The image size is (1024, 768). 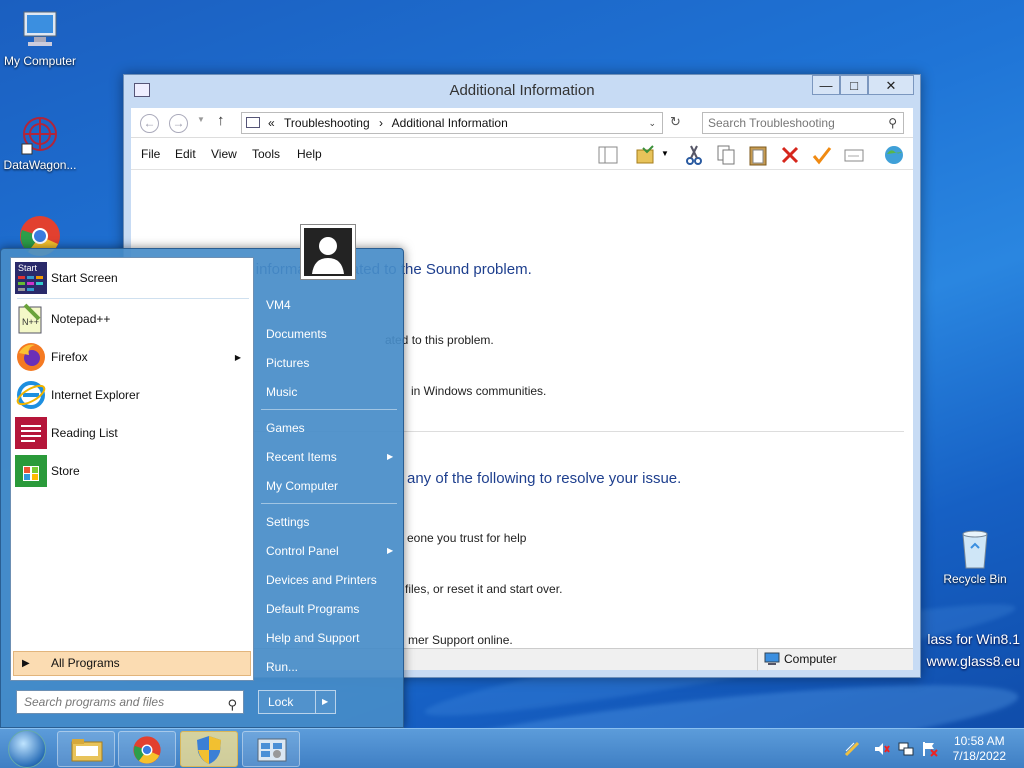 What do you see at coordinates (302, 551) in the screenshot?
I see `start-right-control-panel: Control Panel` at bounding box center [302, 551].